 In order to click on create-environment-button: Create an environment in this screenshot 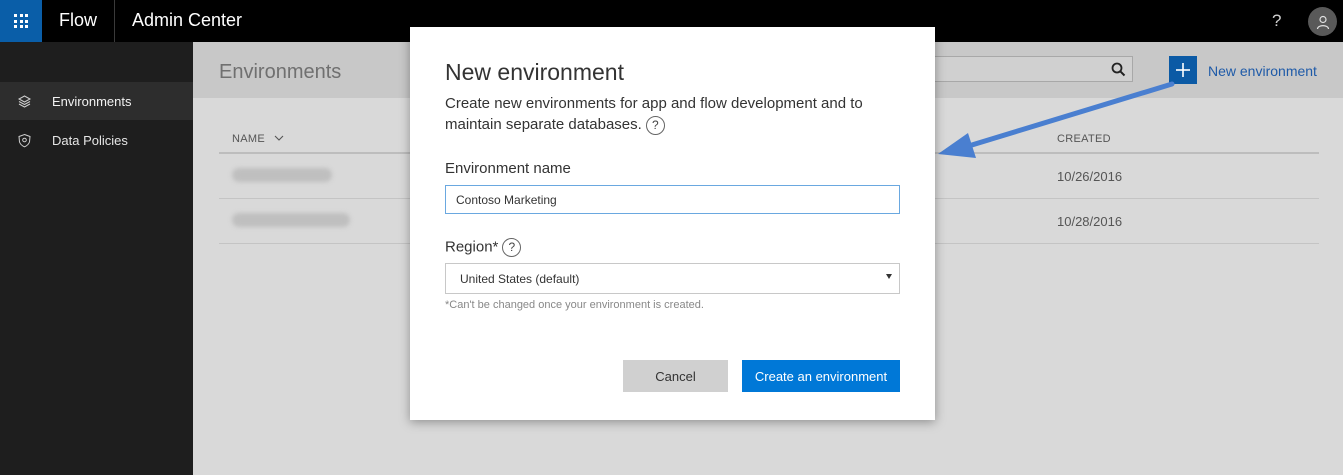, I will do `click(821, 376)`.